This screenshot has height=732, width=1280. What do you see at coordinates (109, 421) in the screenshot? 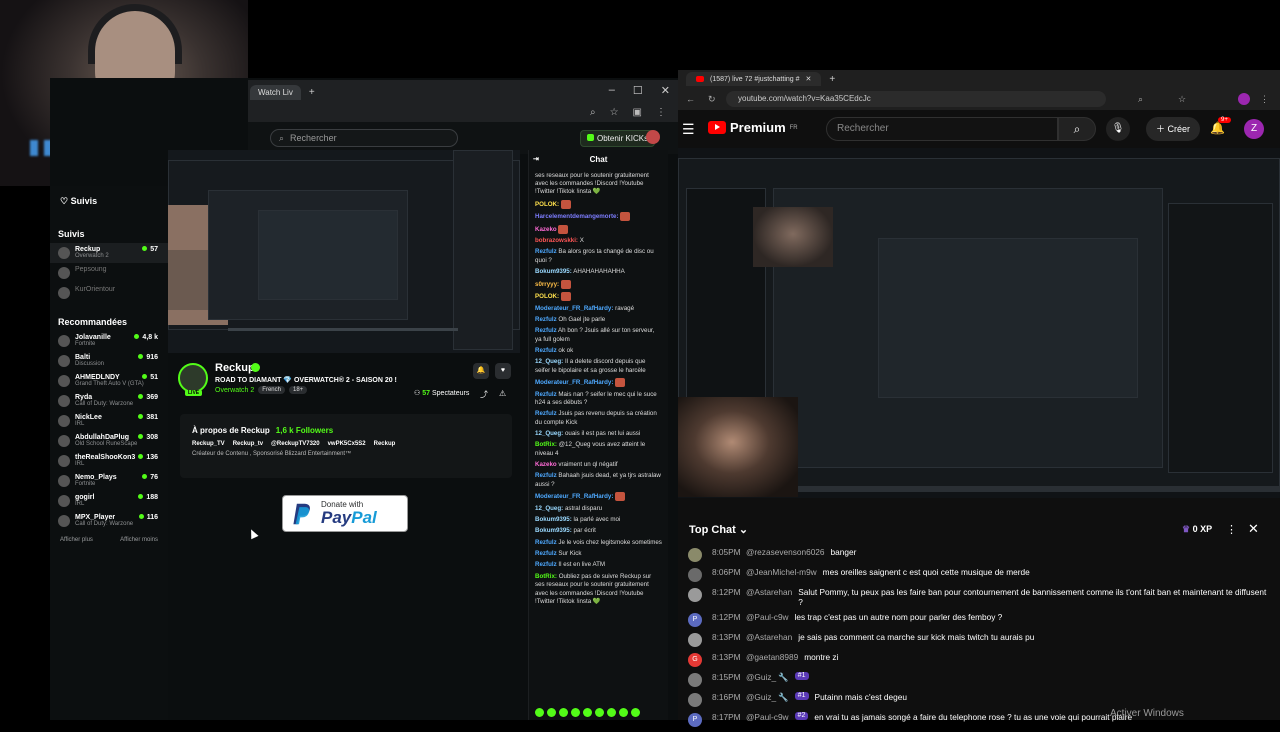
I see `sidebar-item-nicklee: NickLee IRL 381` at bounding box center [109, 421].